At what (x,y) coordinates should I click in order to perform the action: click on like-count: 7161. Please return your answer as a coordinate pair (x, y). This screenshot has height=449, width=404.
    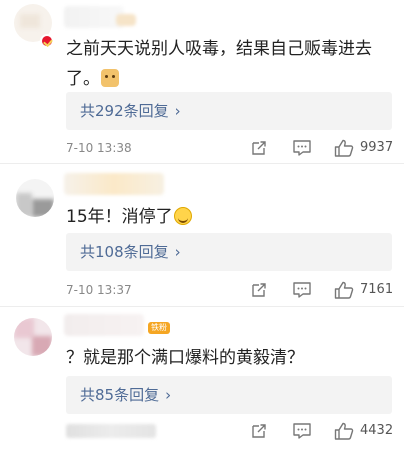
    Looking at the image, I should click on (377, 289).